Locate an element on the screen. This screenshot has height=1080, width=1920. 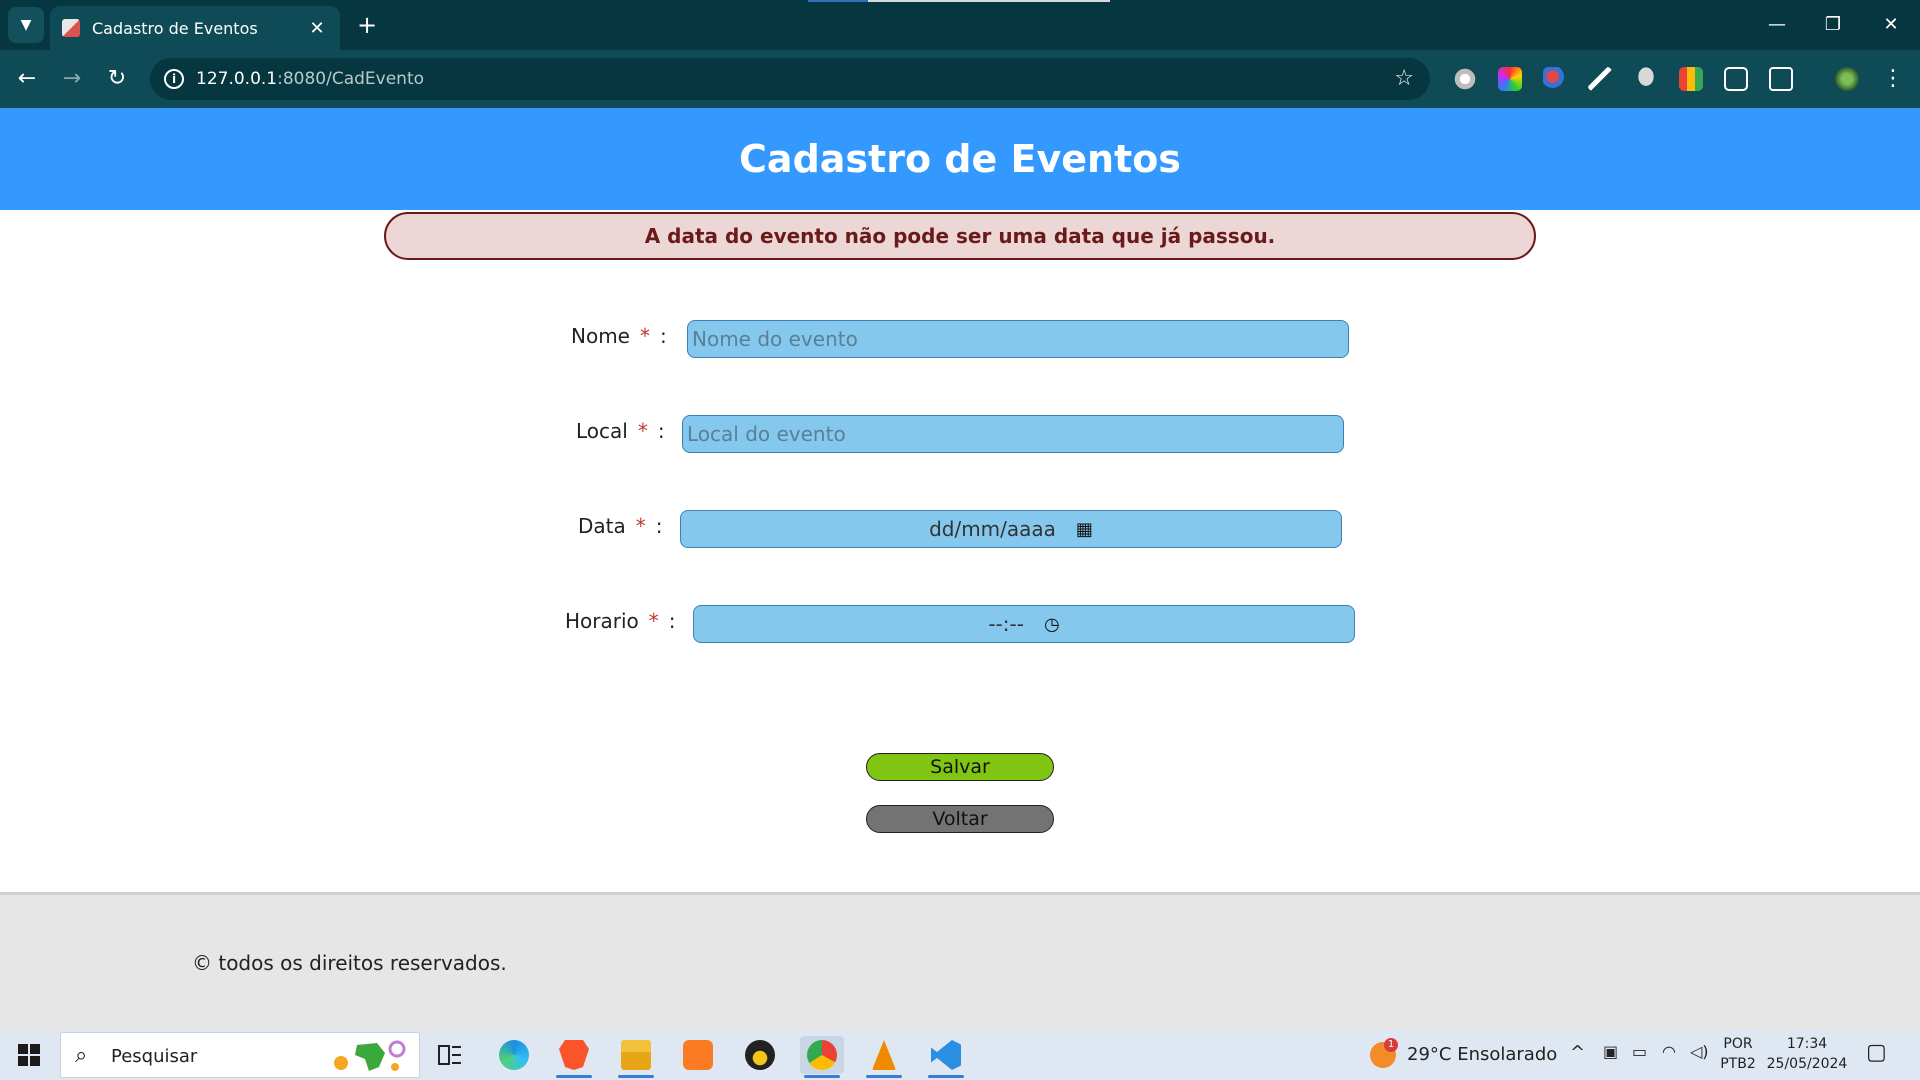
edge-app-icon is located at coordinates (514, 1055).